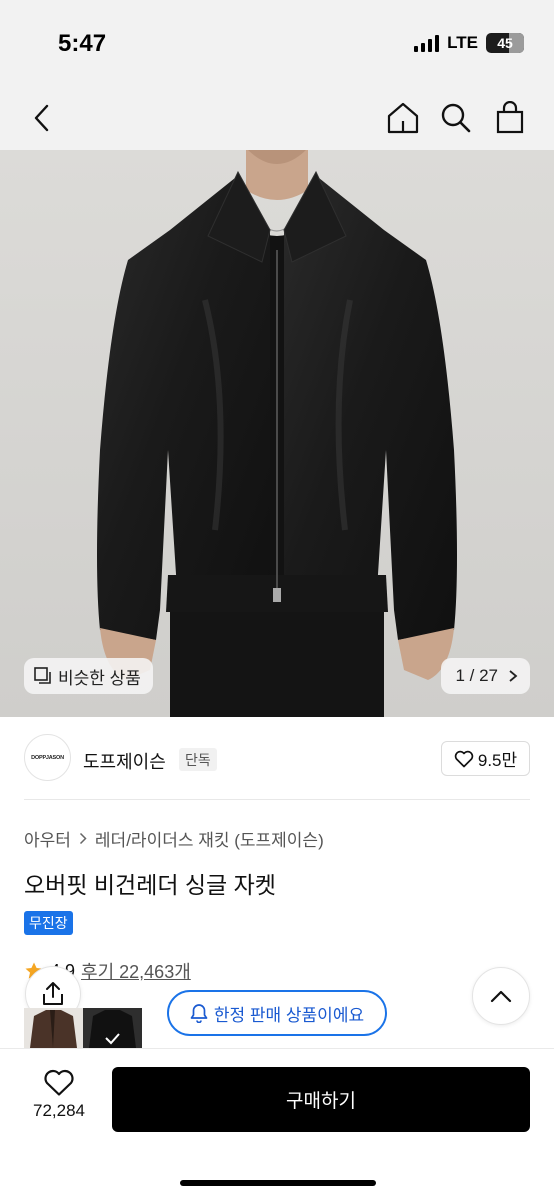 The width and height of the screenshot is (554, 1200). What do you see at coordinates (150, 885) in the screenshot?
I see `product-title: 오버핏 비건레더 싱글 자켓` at bounding box center [150, 885].